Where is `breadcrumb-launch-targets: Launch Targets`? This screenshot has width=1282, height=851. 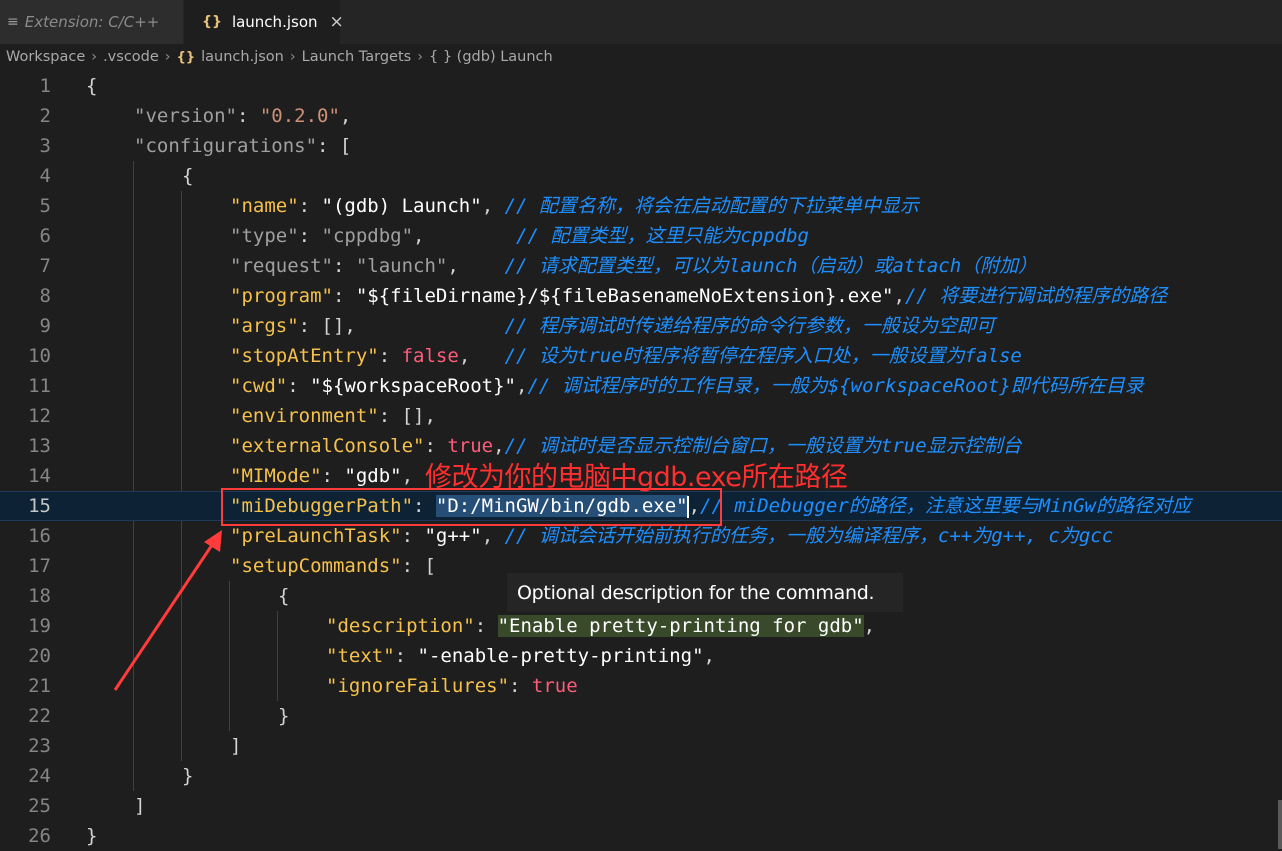
breadcrumb-launch-targets: Launch Targets is located at coordinates (357, 57).